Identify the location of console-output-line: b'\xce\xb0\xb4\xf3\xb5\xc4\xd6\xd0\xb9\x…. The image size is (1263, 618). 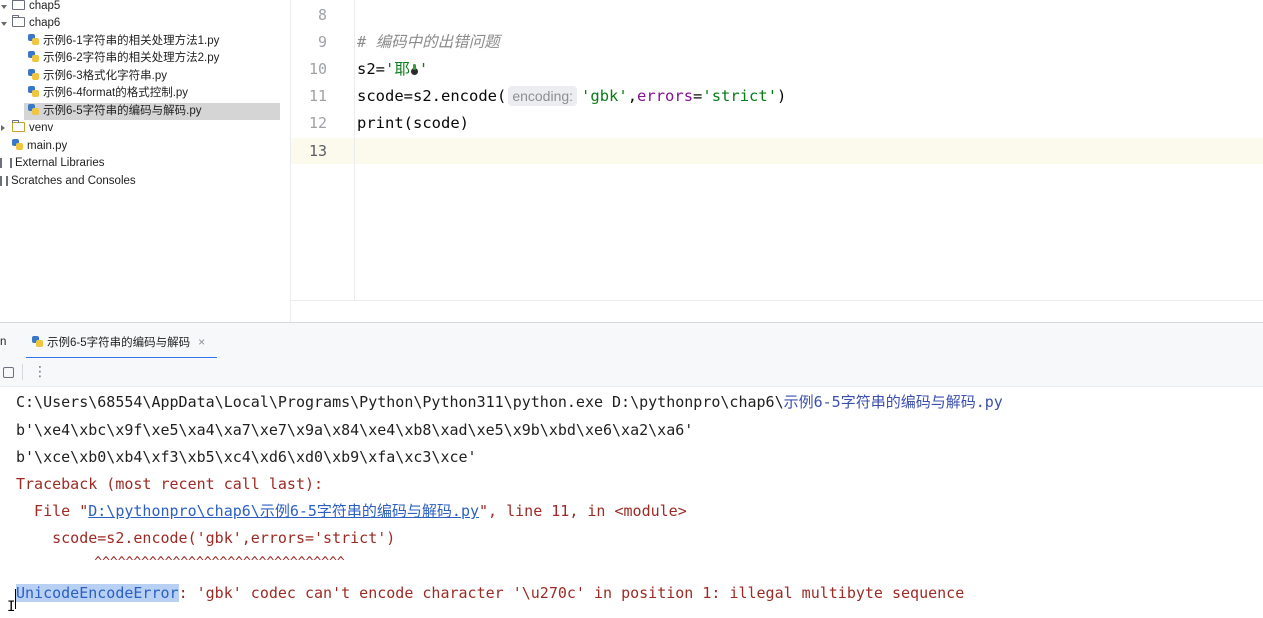
(246, 457).